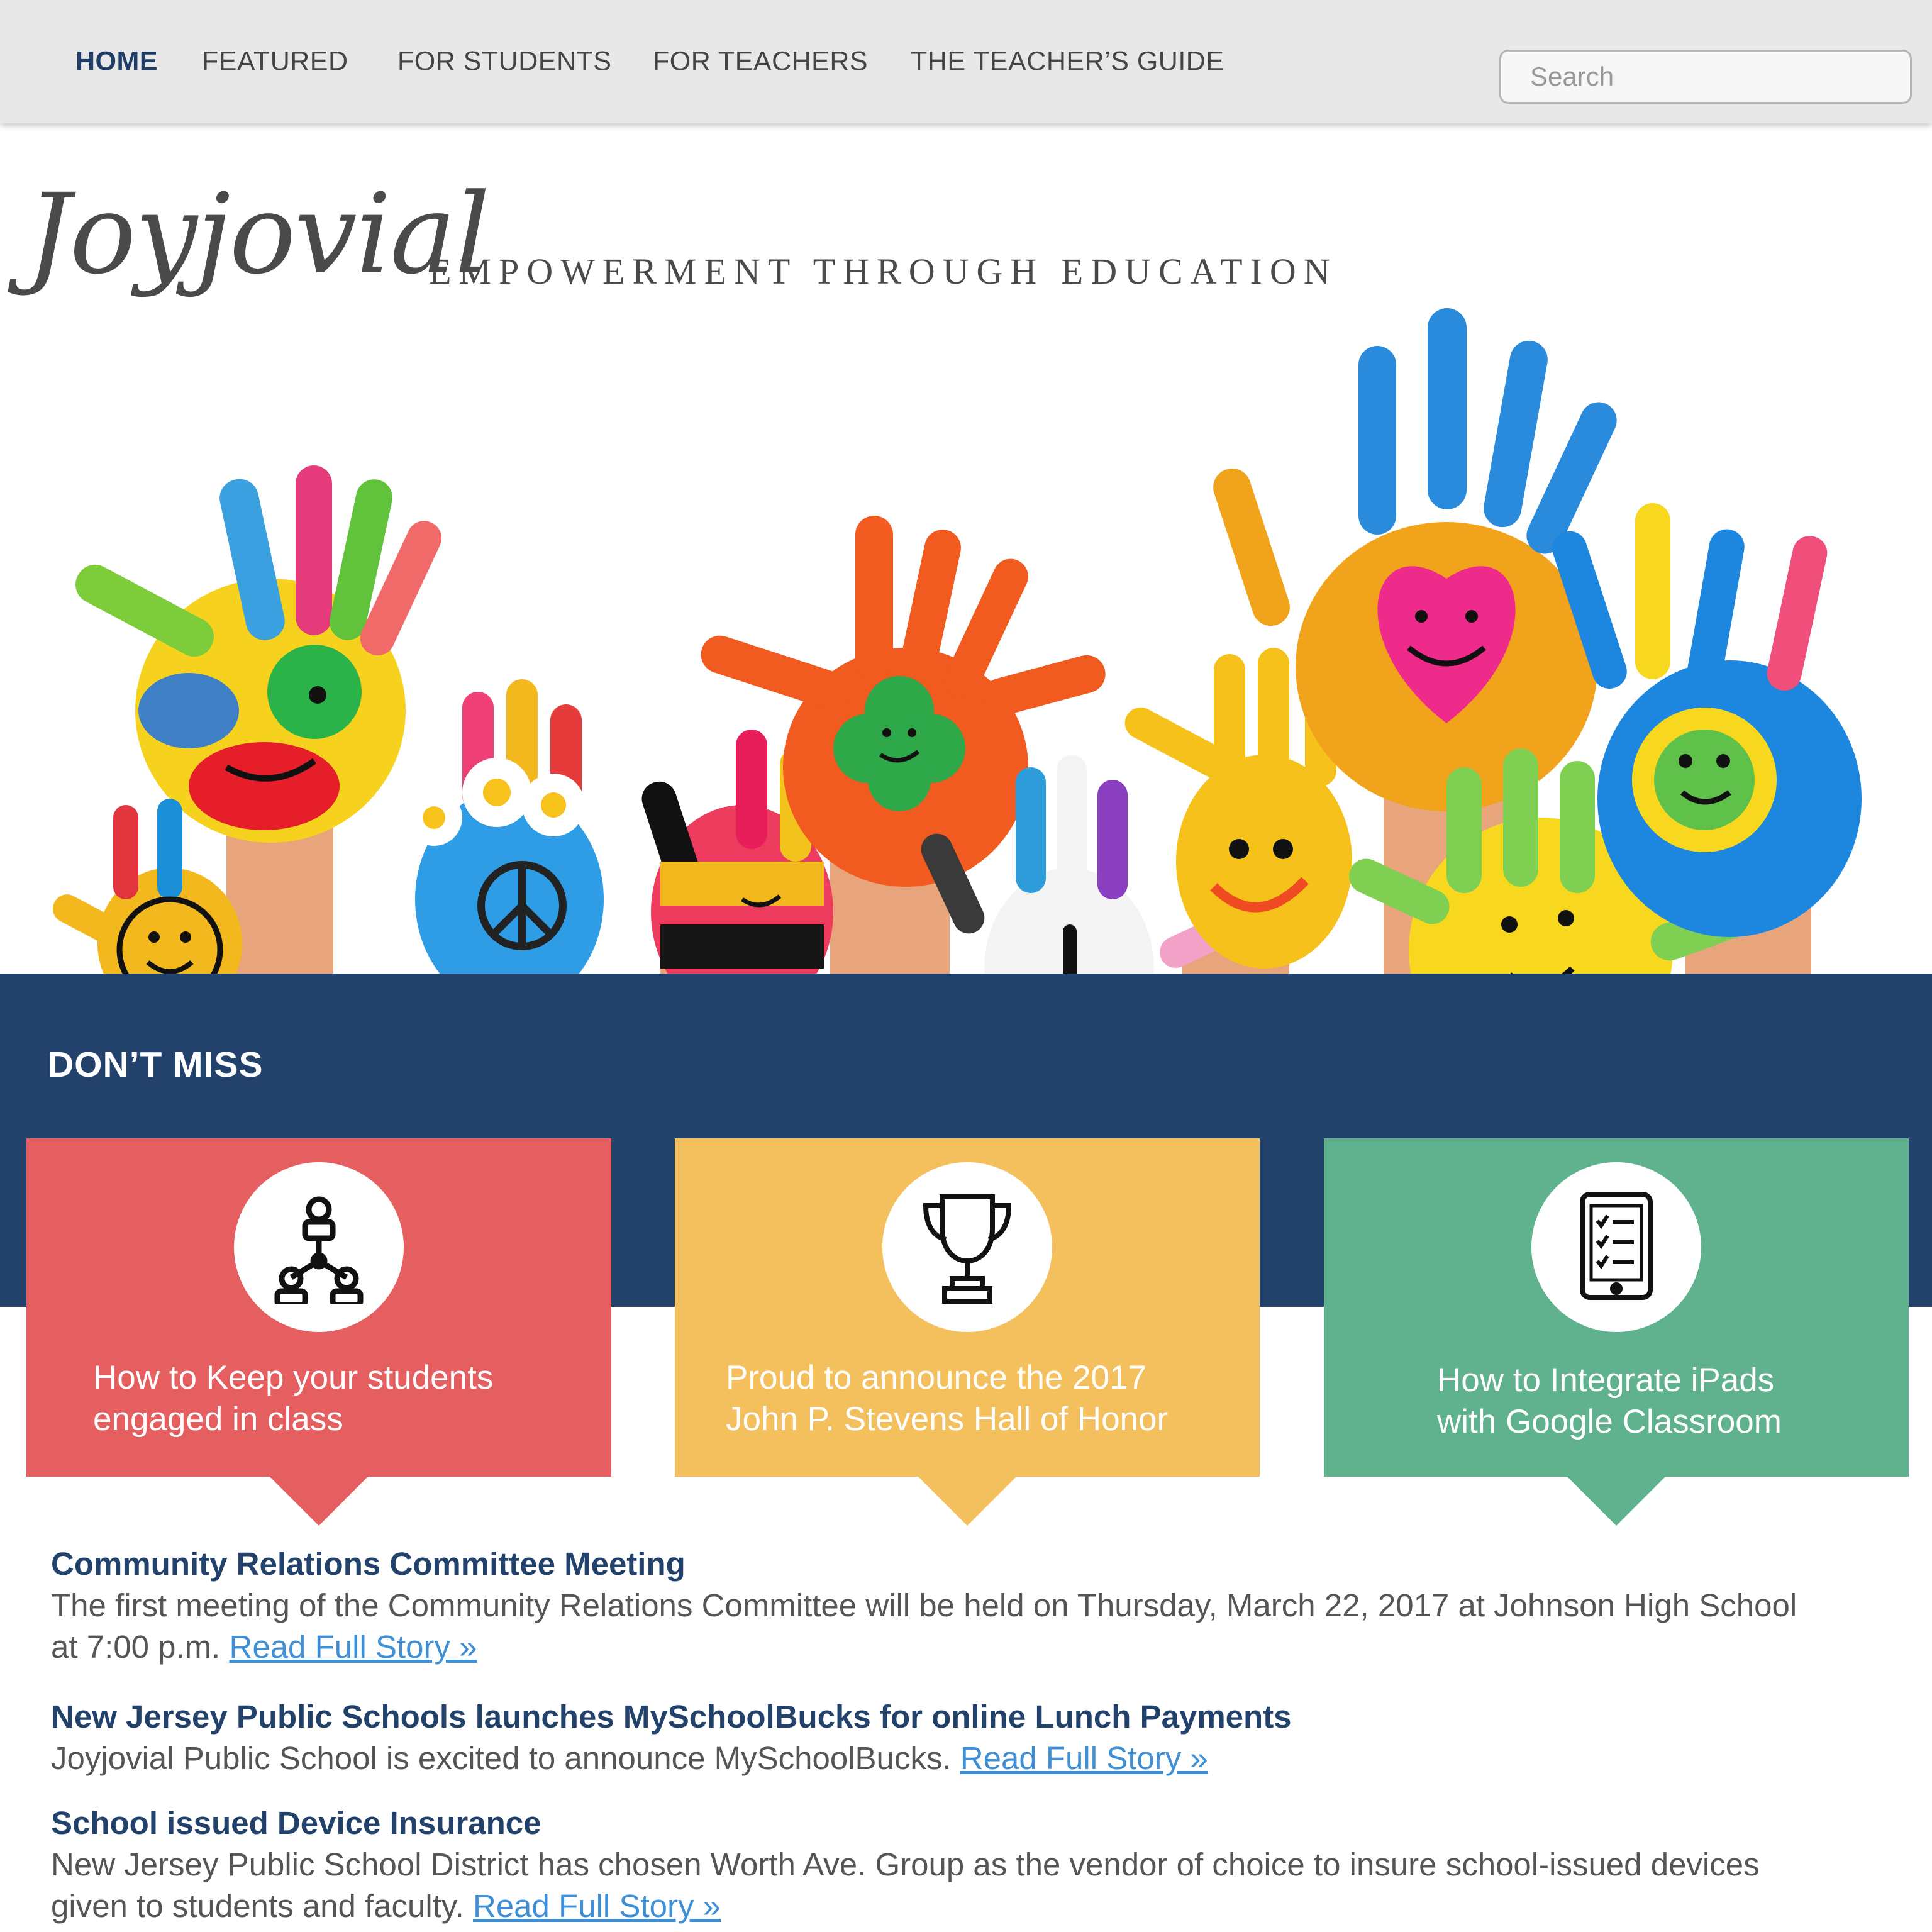 Image resolution: width=1932 pixels, height=1932 pixels. What do you see at coordinates (1067, 62) in the screenshot?
I see `nav-item-teachers-guide: THE TEACHER’S GUIDE` at bounding box center [1067, 62].